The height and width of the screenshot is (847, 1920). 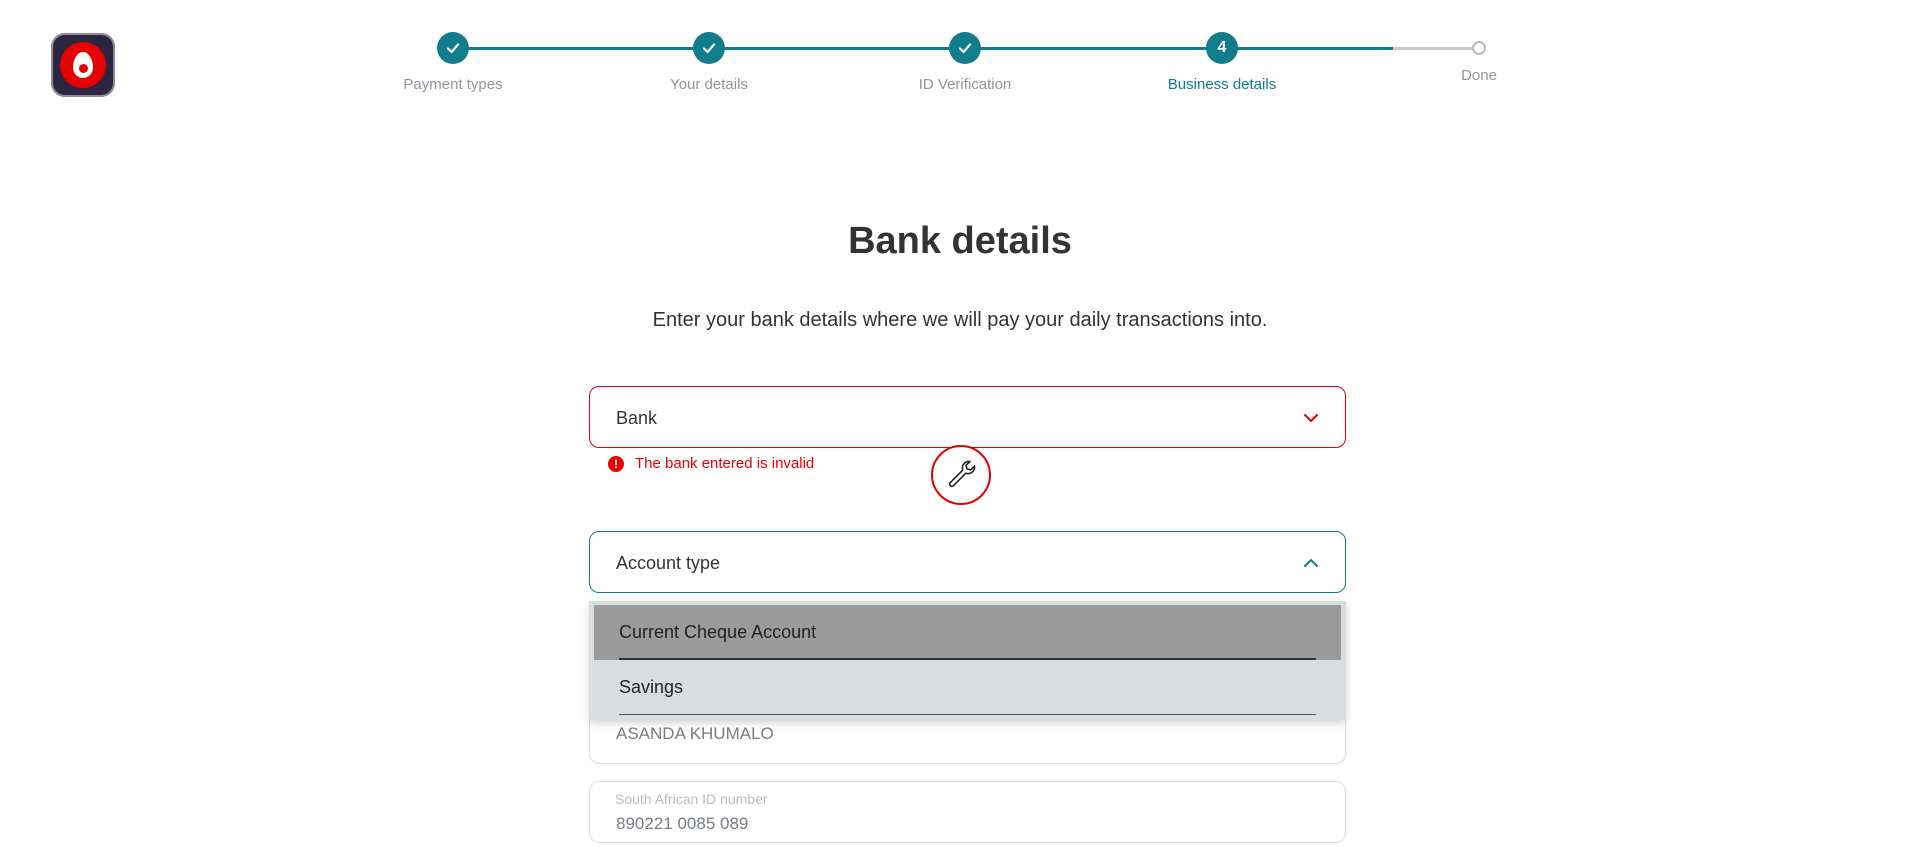 I want to click on account-type-select: Account type, so click(x=967, y=562).